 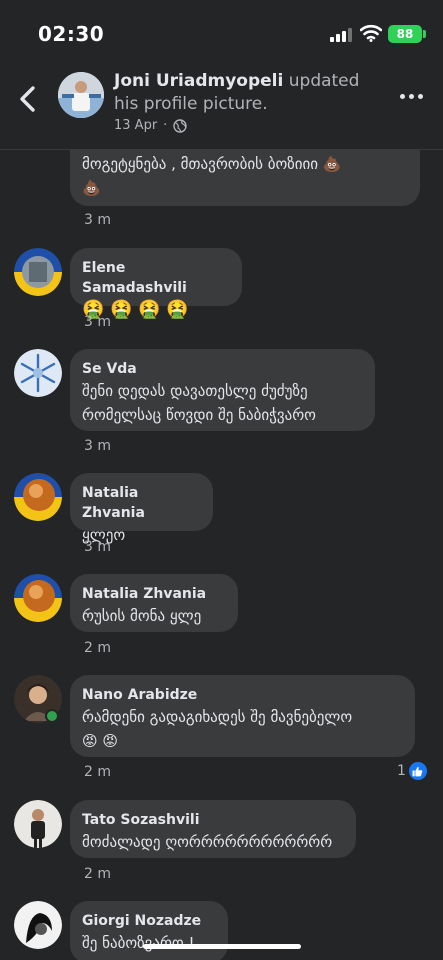 I want to click on back-button, so click(x=28, y=99).